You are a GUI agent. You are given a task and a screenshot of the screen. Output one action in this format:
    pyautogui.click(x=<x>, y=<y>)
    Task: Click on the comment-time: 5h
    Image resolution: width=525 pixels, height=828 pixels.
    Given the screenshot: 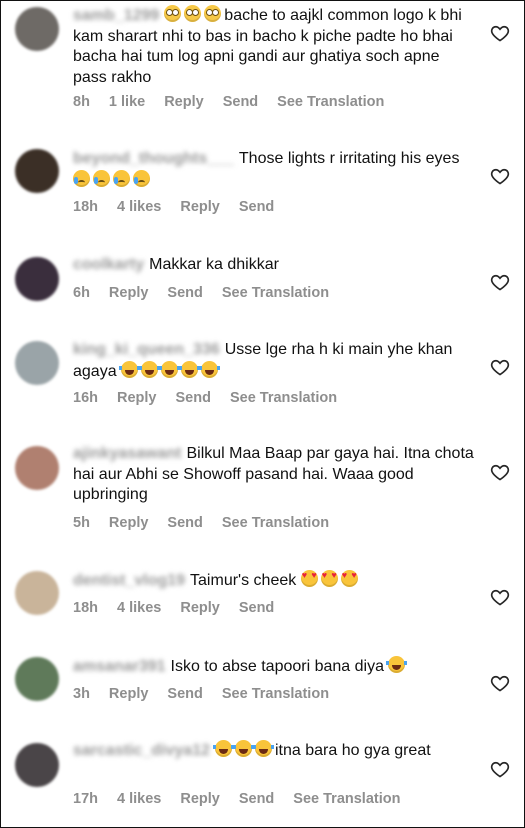 What is the action you would take?
    pyautogui.click(x=81, y=523)
    